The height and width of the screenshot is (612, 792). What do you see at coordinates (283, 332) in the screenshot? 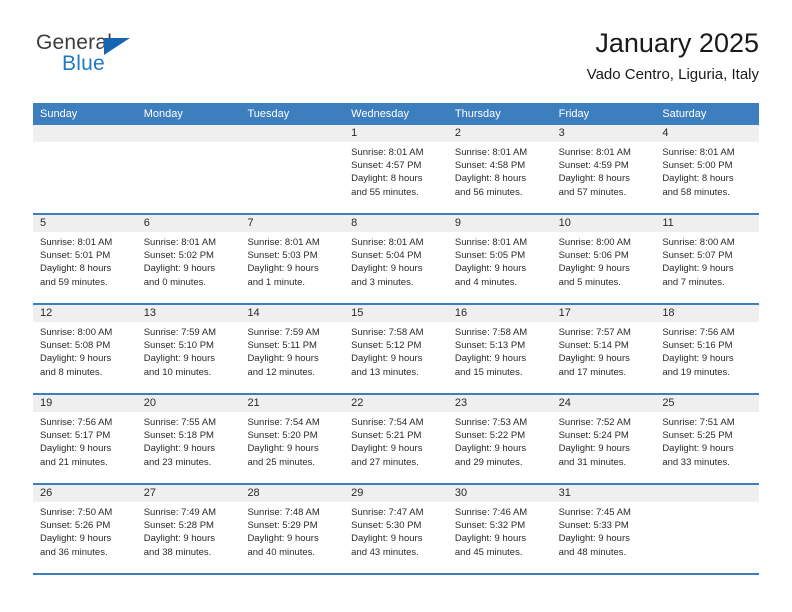
I see `day-detail-line: Sunrise: 7:59 AM` at bounding box center [283, 332].